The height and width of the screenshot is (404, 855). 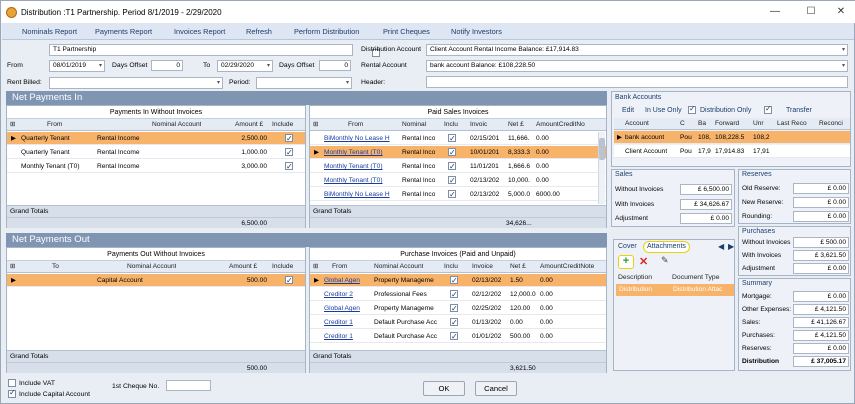 What do you see at coordinates (482, 267) in the screenshot?
I see `col-invoice: Invoice` at bounding box center [482, 267].